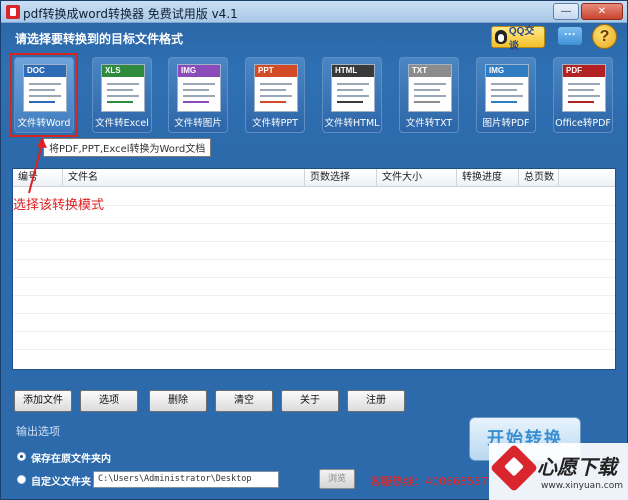  What do you see at coordinates (59, 205) in the screenshot?
I see `annotation-label: 选择该转换模式` at bounding box center [59, 205].